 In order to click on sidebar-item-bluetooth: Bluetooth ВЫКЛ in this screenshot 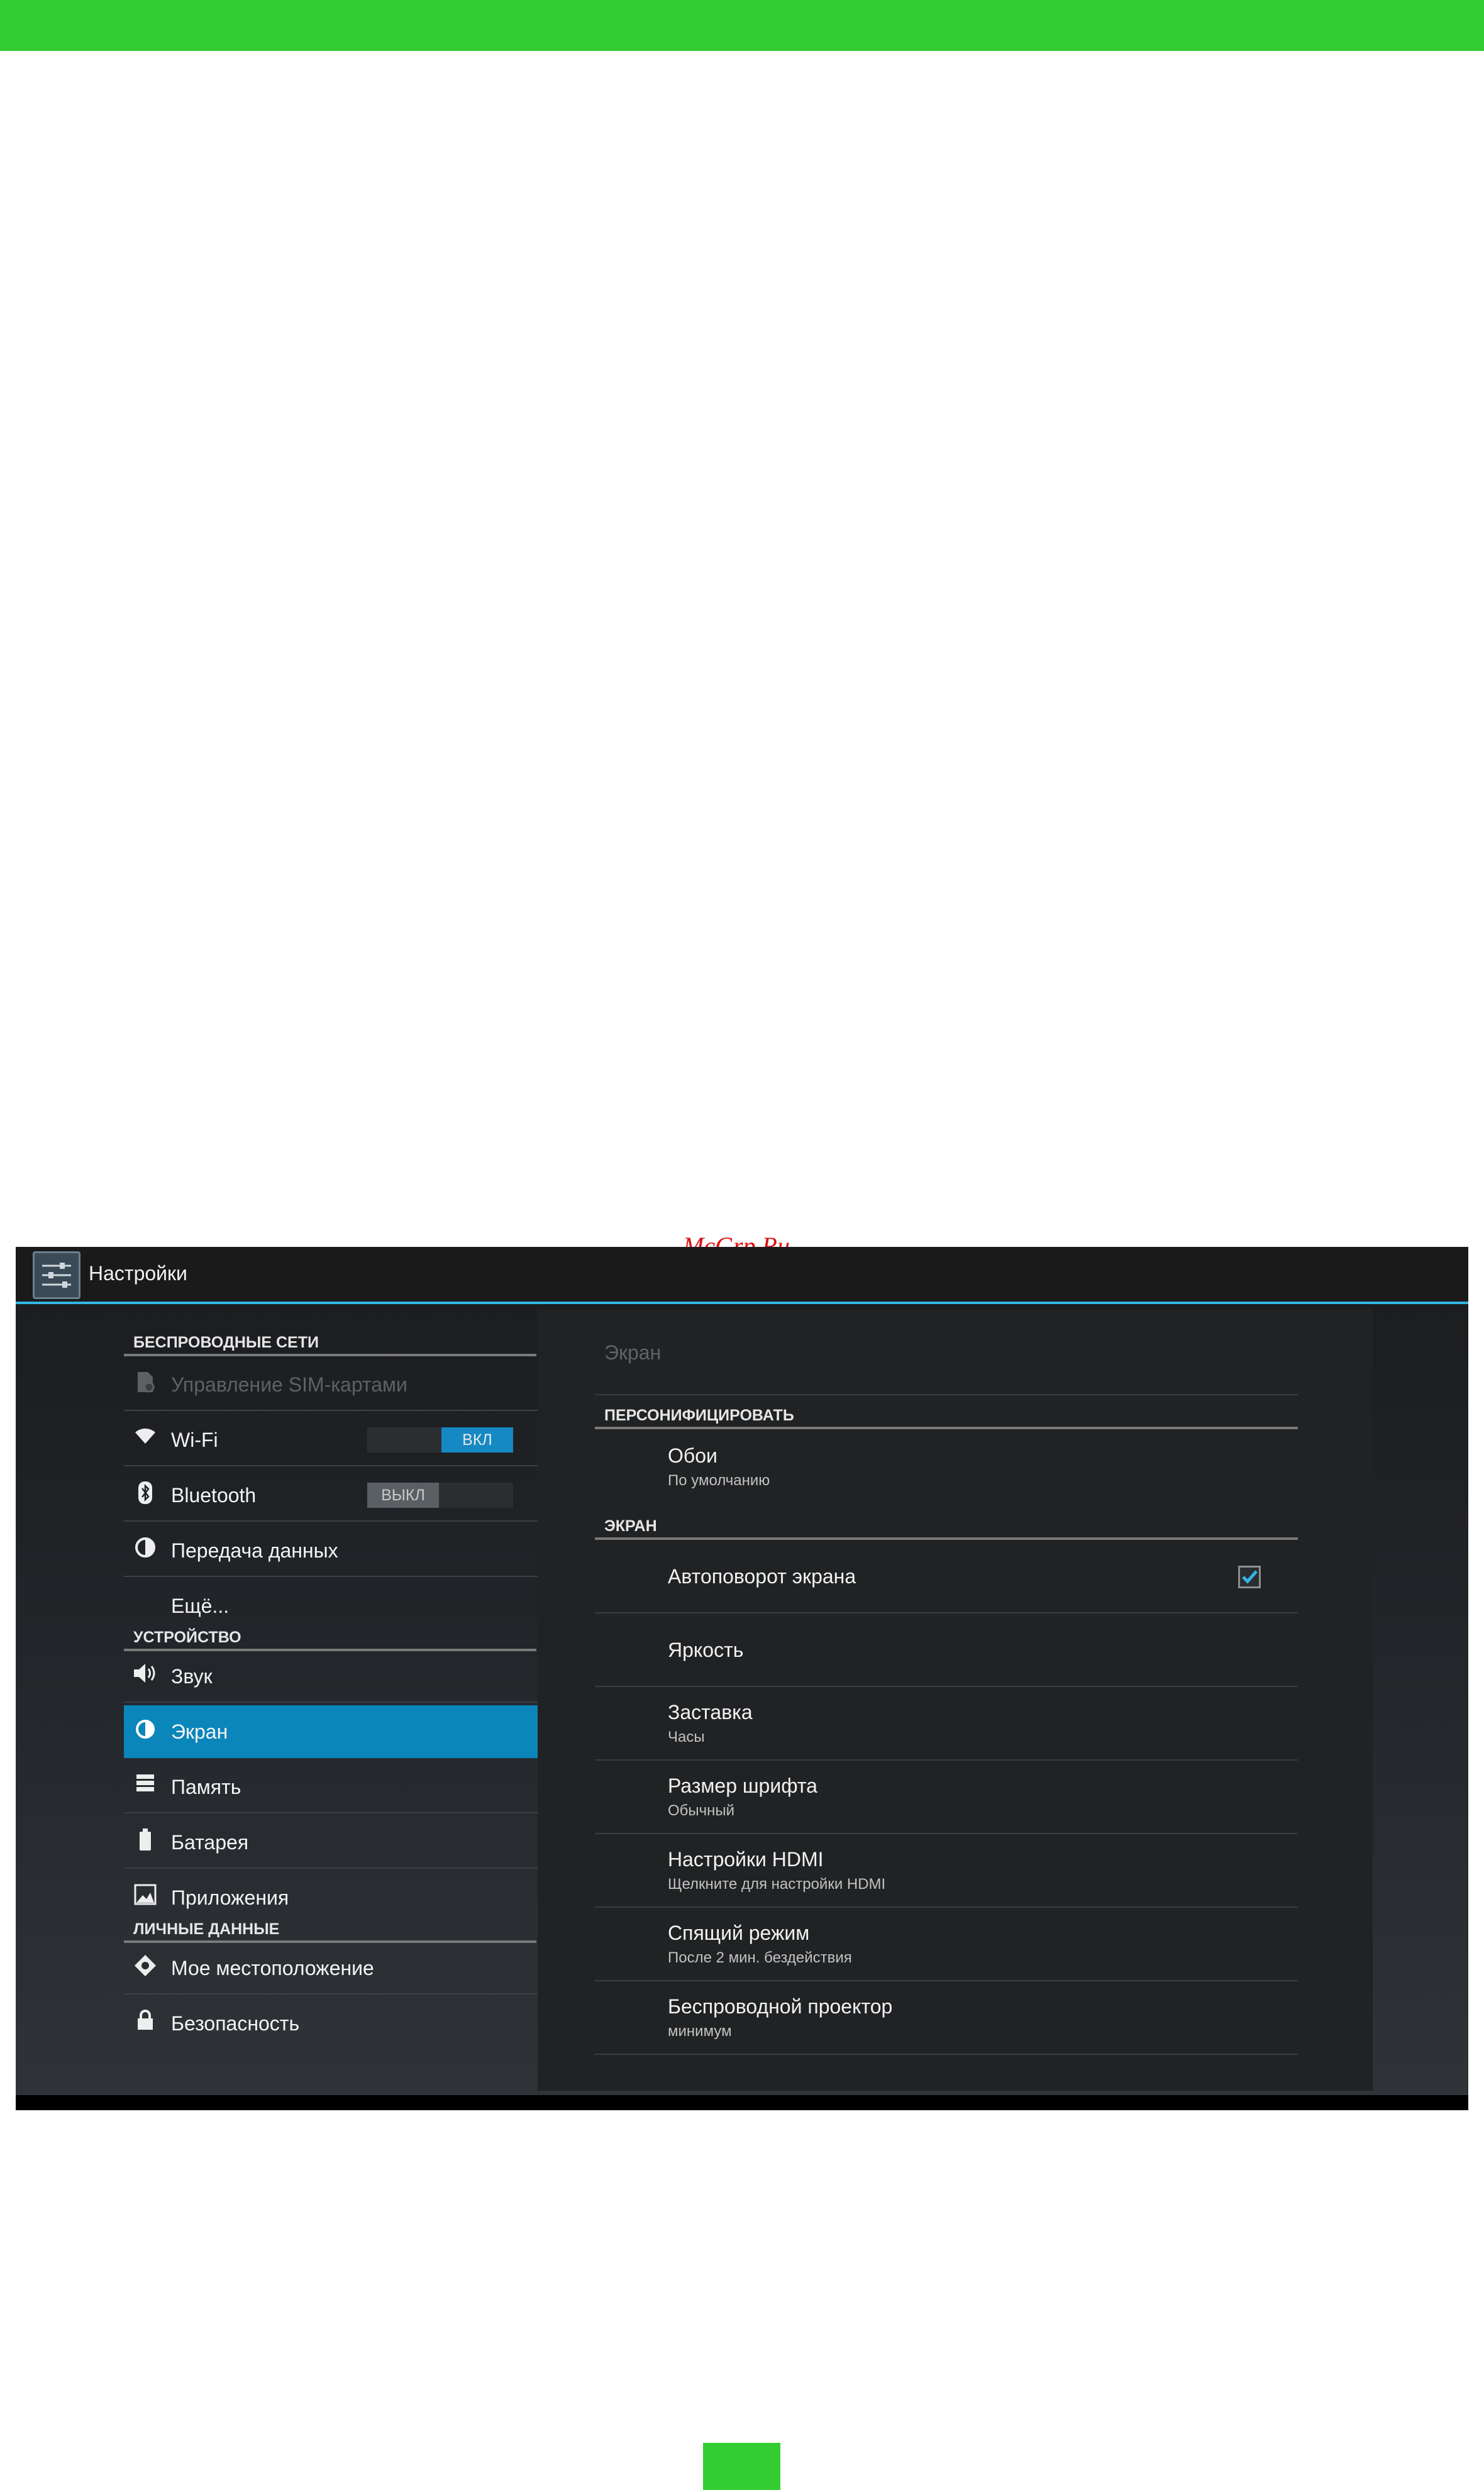, I will do `click(337, 1495)`.